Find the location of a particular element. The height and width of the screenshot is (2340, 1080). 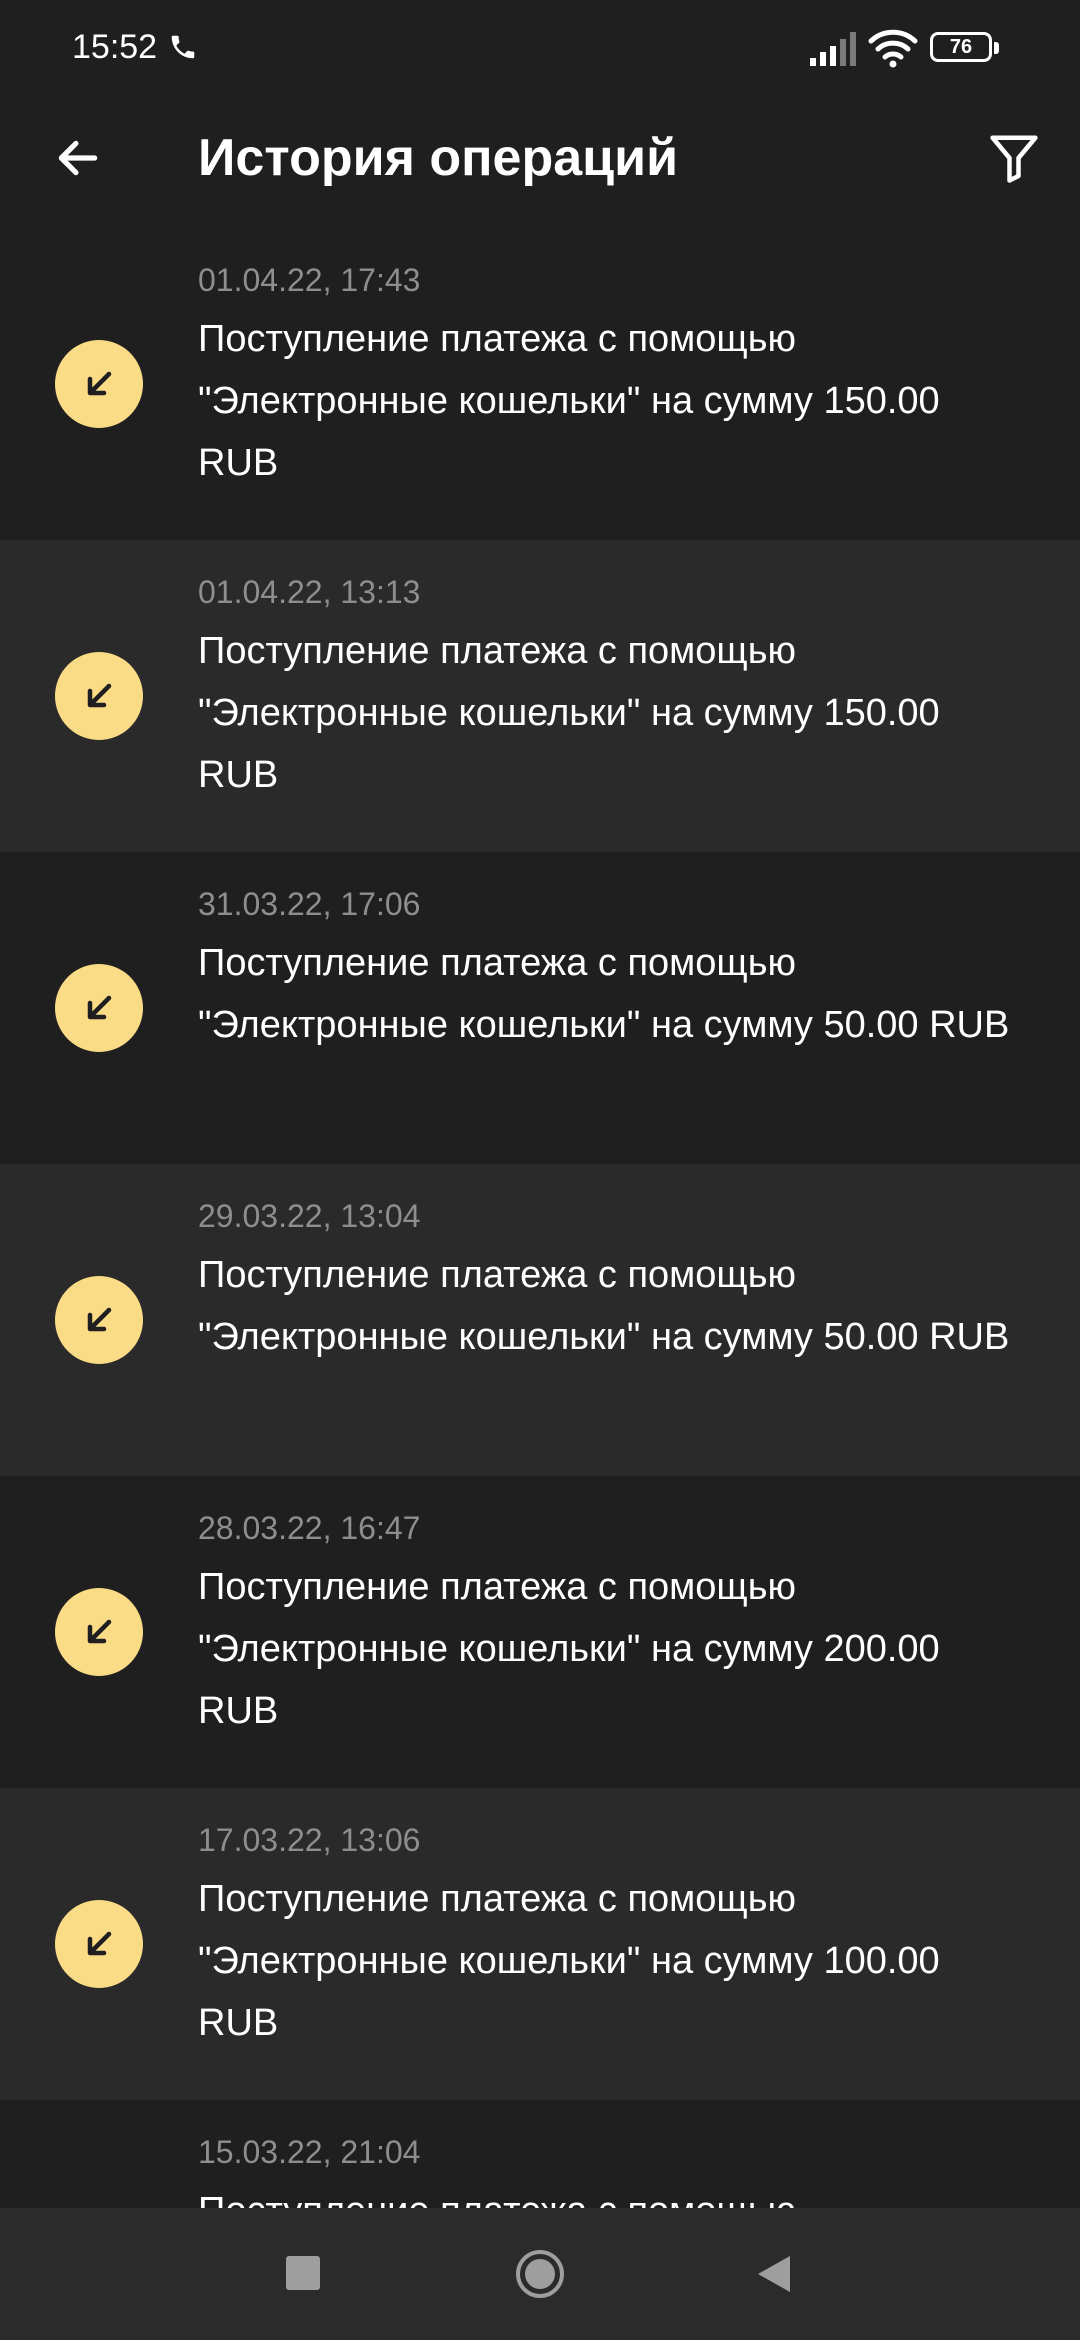

home-icon is located at coordinates (540, 2274).